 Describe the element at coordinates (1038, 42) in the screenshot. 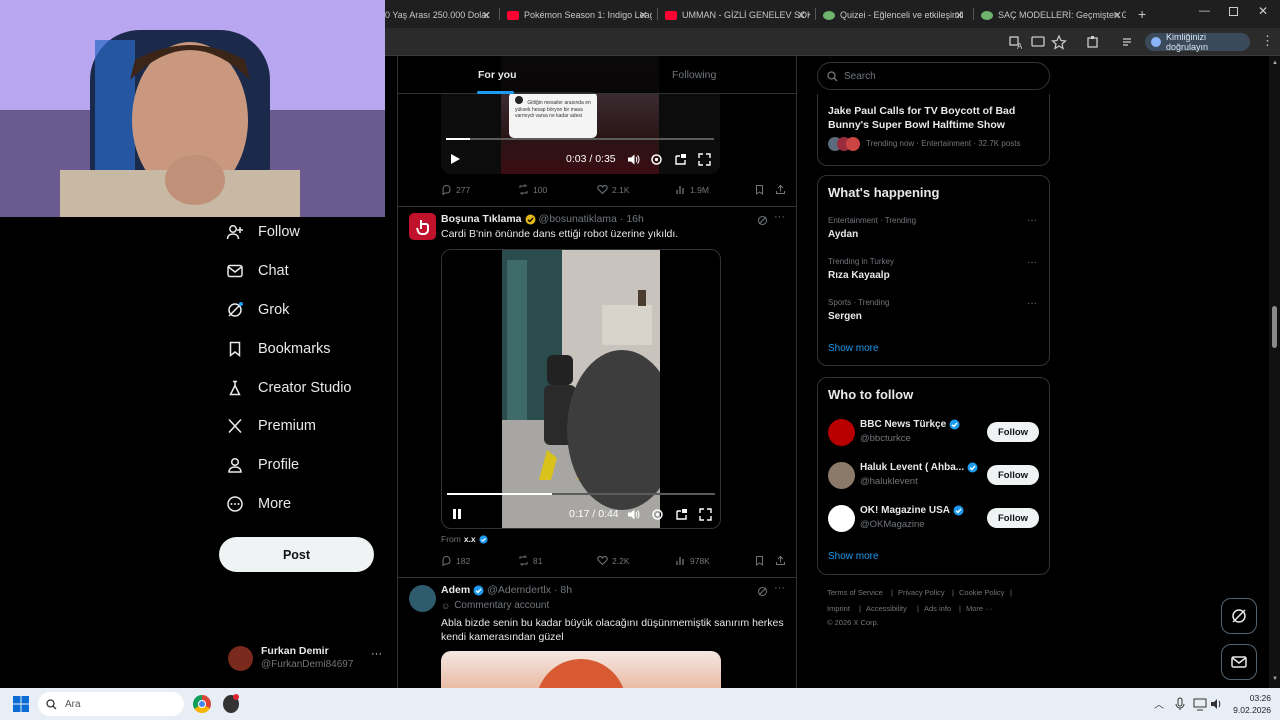

I see `cast-icon` at that location.